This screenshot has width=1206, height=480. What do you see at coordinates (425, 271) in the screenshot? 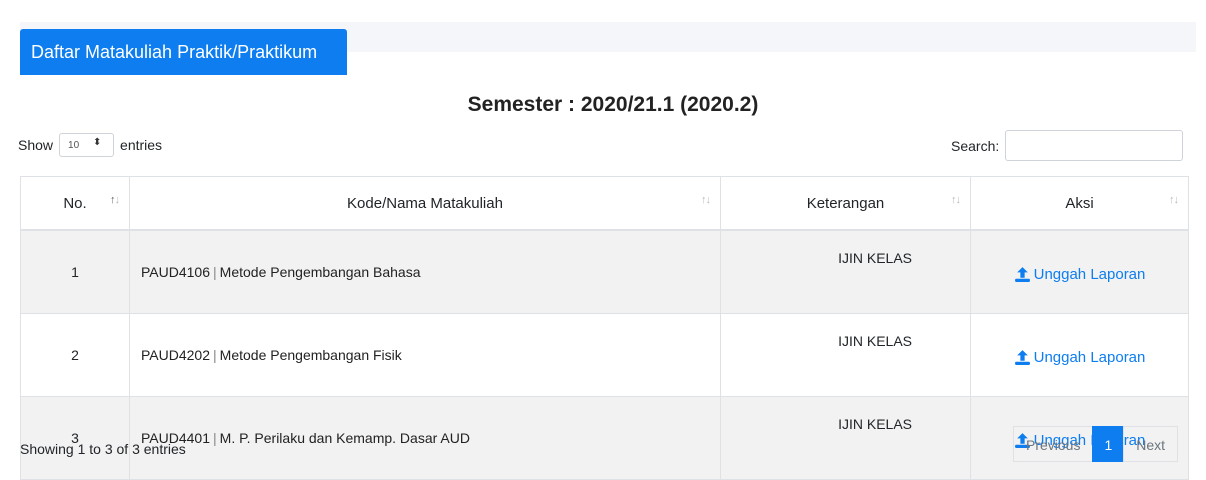
I see `row-course: PAUD4106 | Metode Pengembangan Bahasa` at bounding box center [425, 271].